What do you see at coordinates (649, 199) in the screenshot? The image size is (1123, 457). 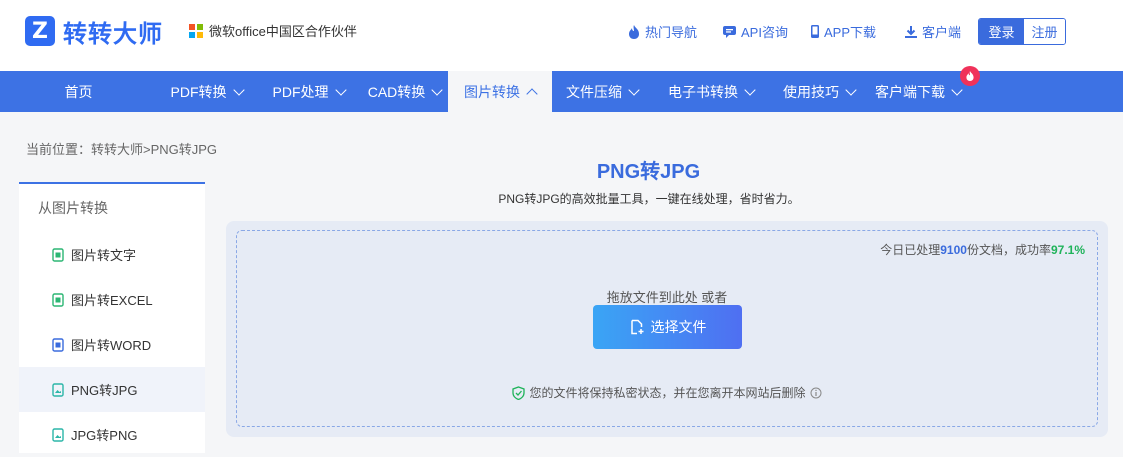 I see `page-subtitle: PNG转JPG的高效批量工具，一键在线处理，省时省力。` at bounding box center [649, 199].